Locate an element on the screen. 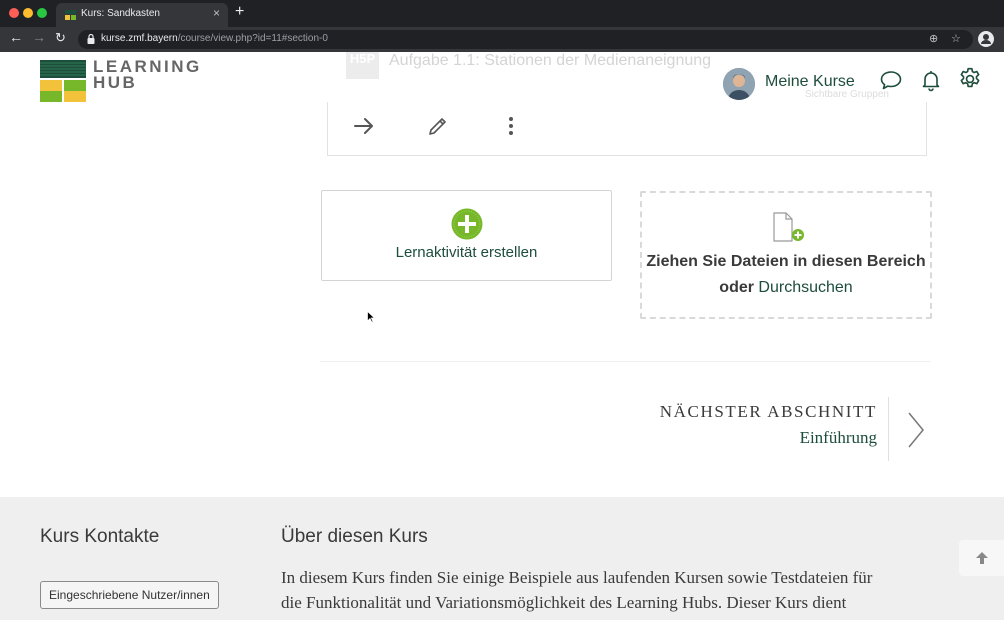  chevron-right-icon is located at coordinates (916, 430).